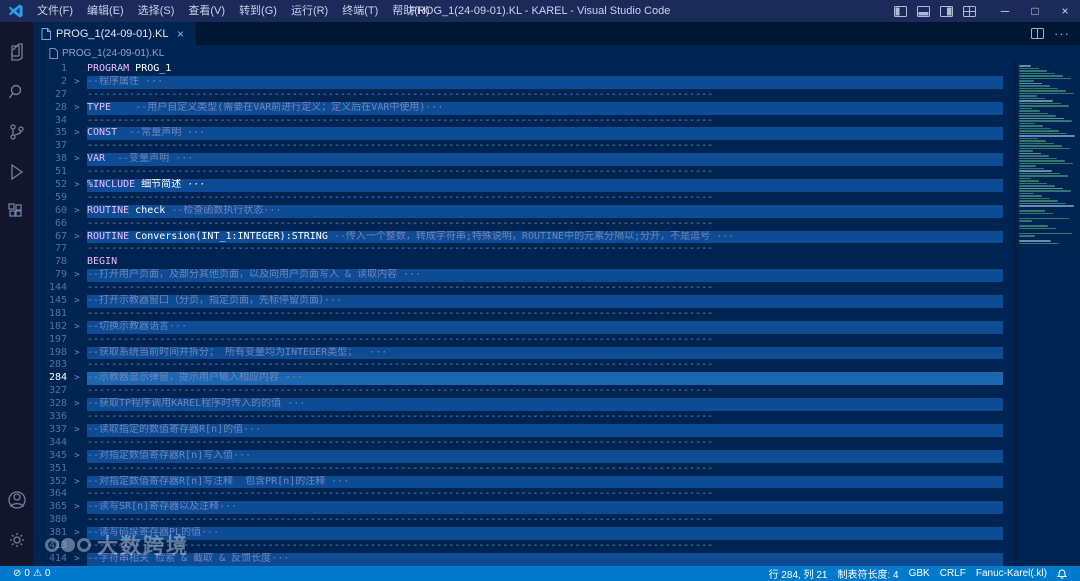 The image size is (1080, 581). I want to click on menu-item: 编辑(E), so click(105, 11).